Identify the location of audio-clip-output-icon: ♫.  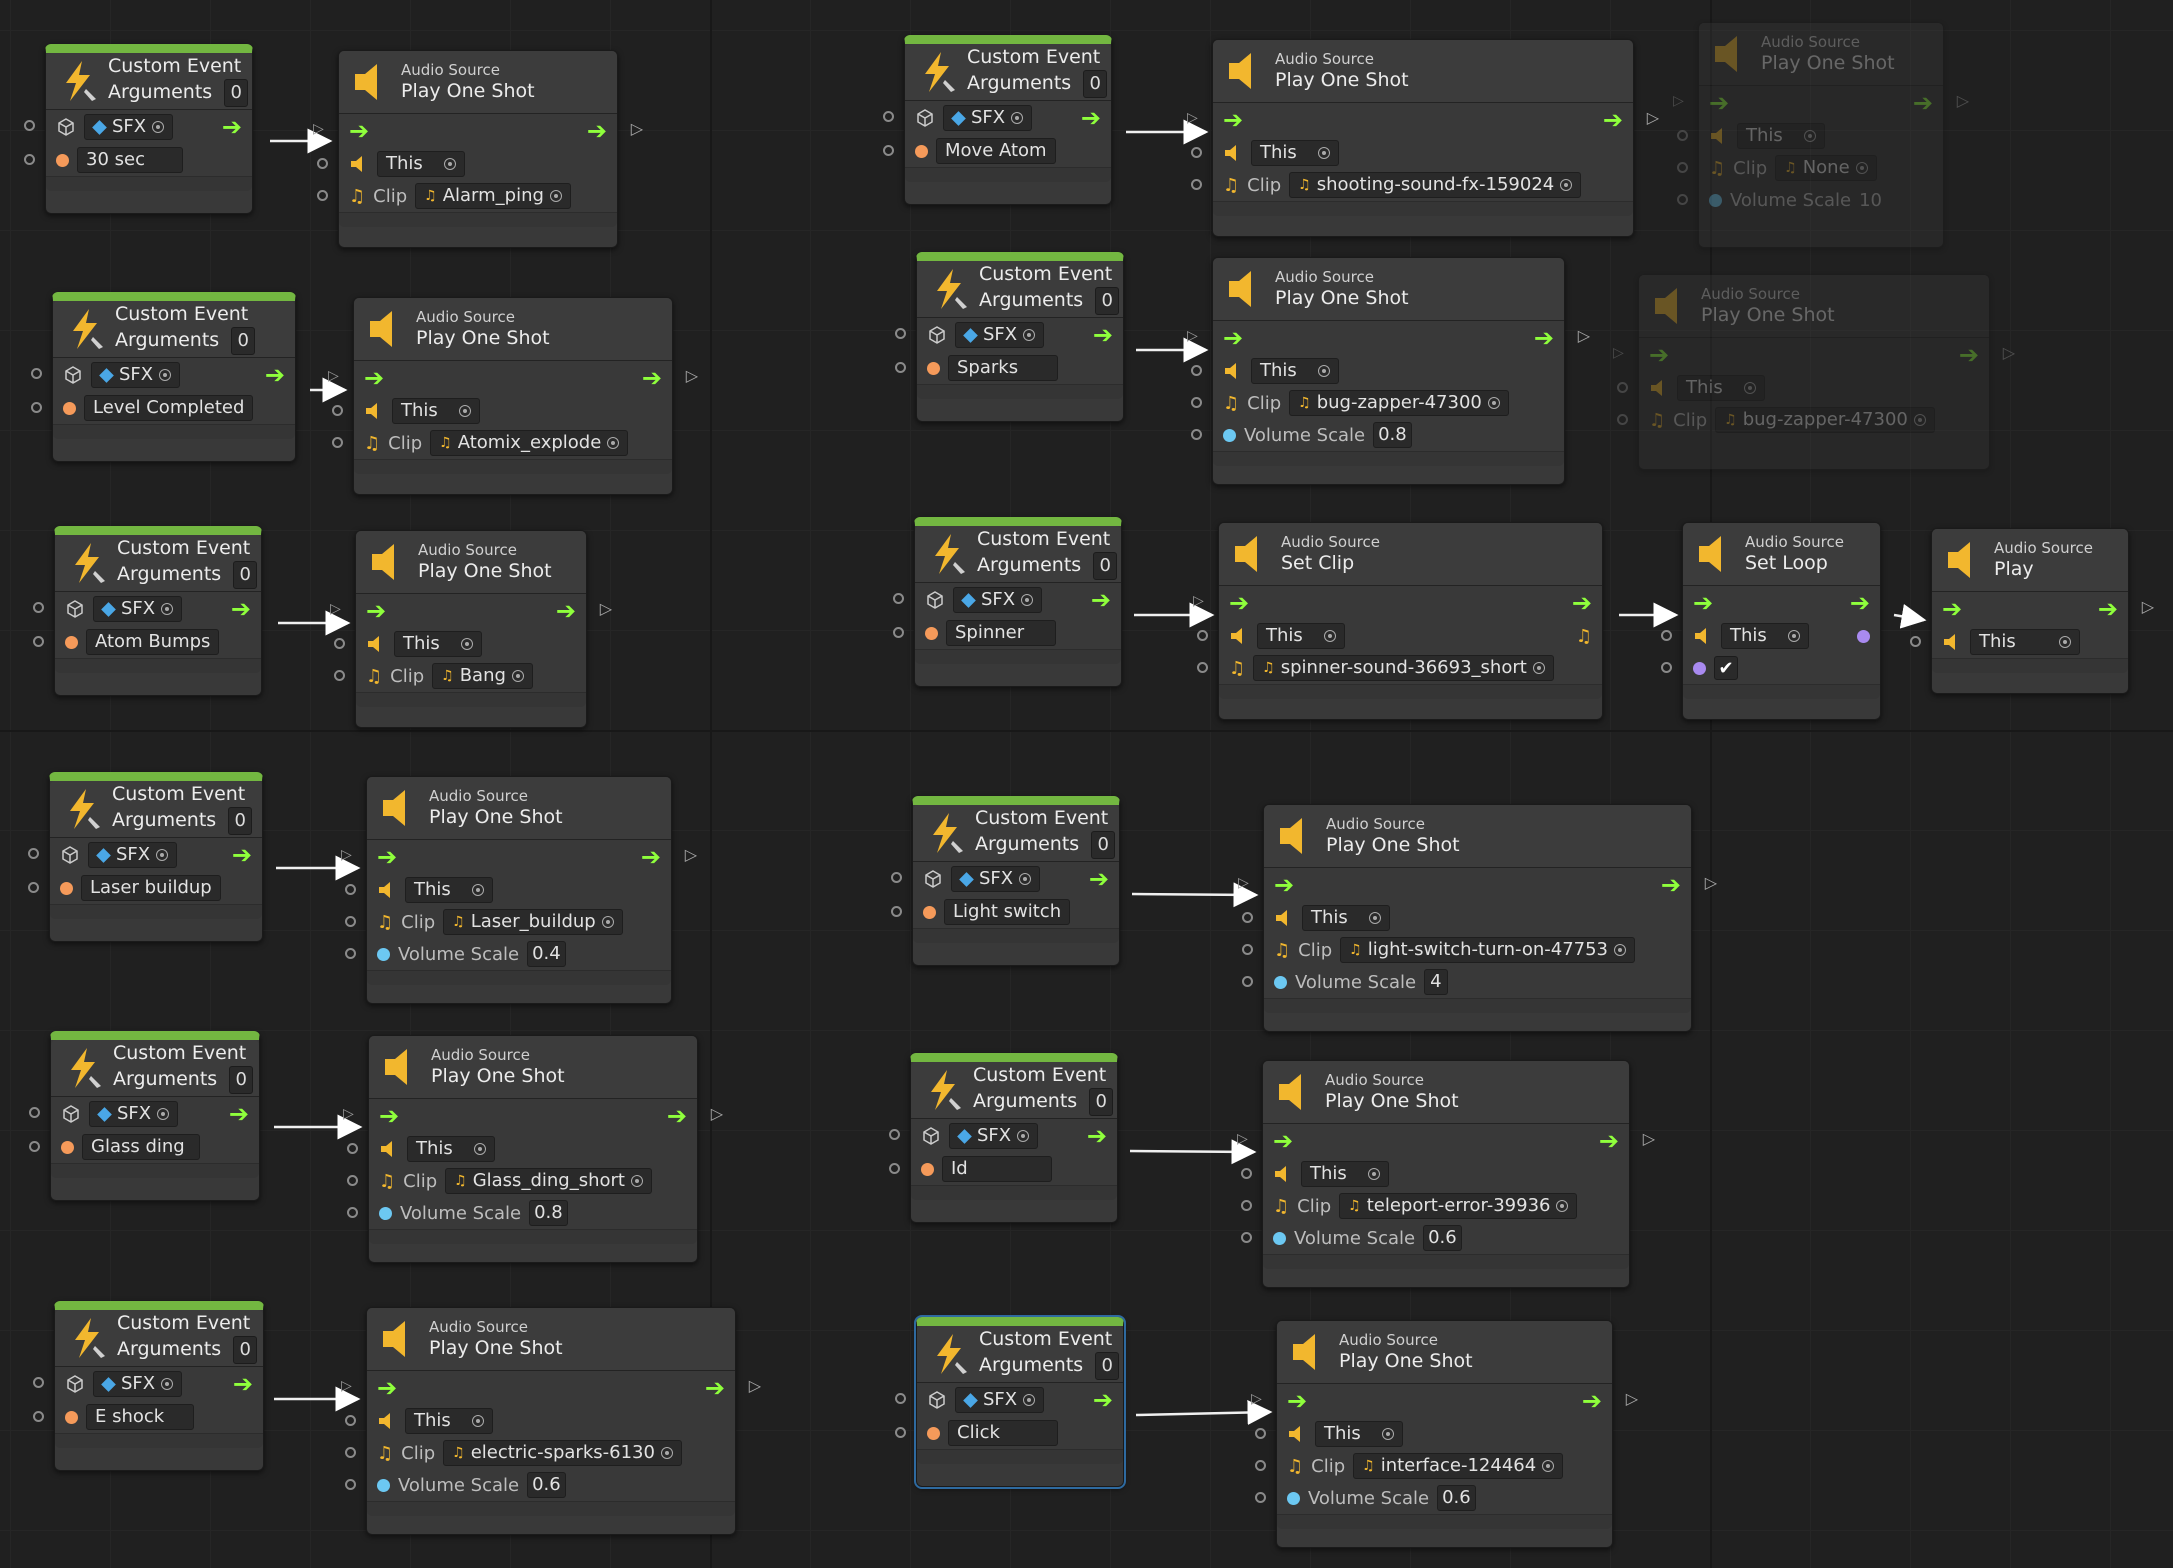
(1584, 636).